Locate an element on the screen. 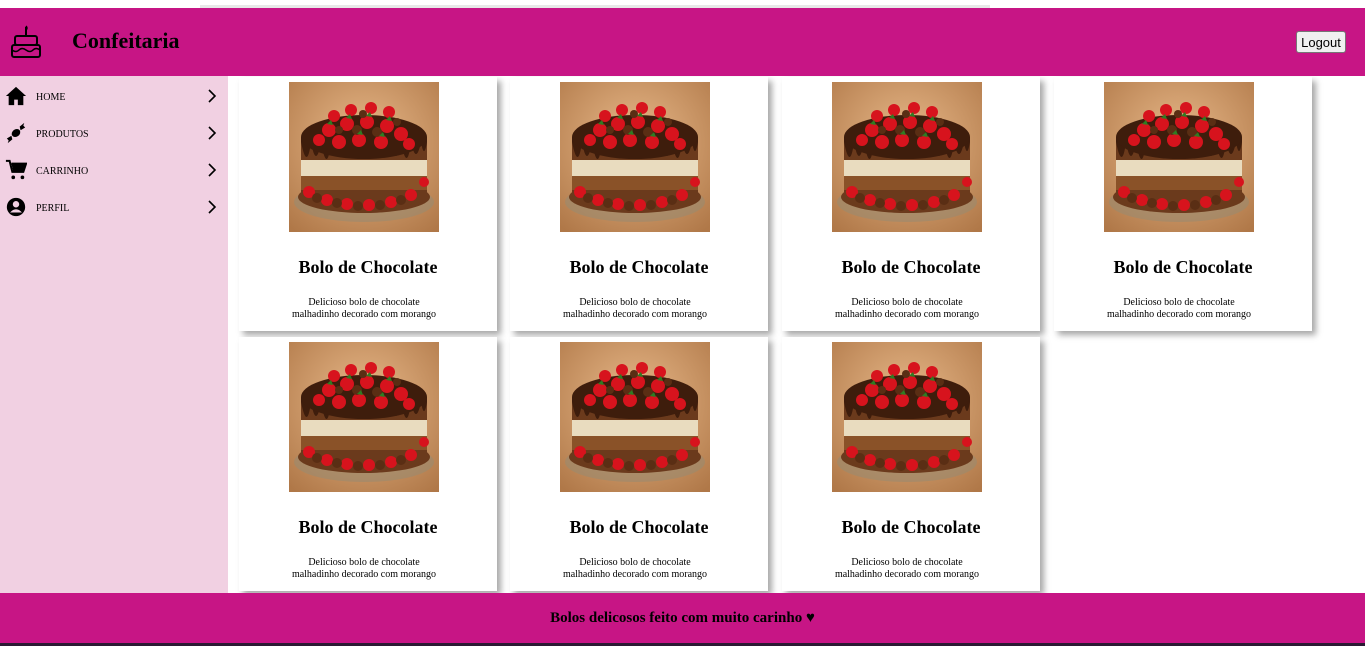 This screenshot has width=1365, height=646. home-icon is located at coordinates (16, 96).